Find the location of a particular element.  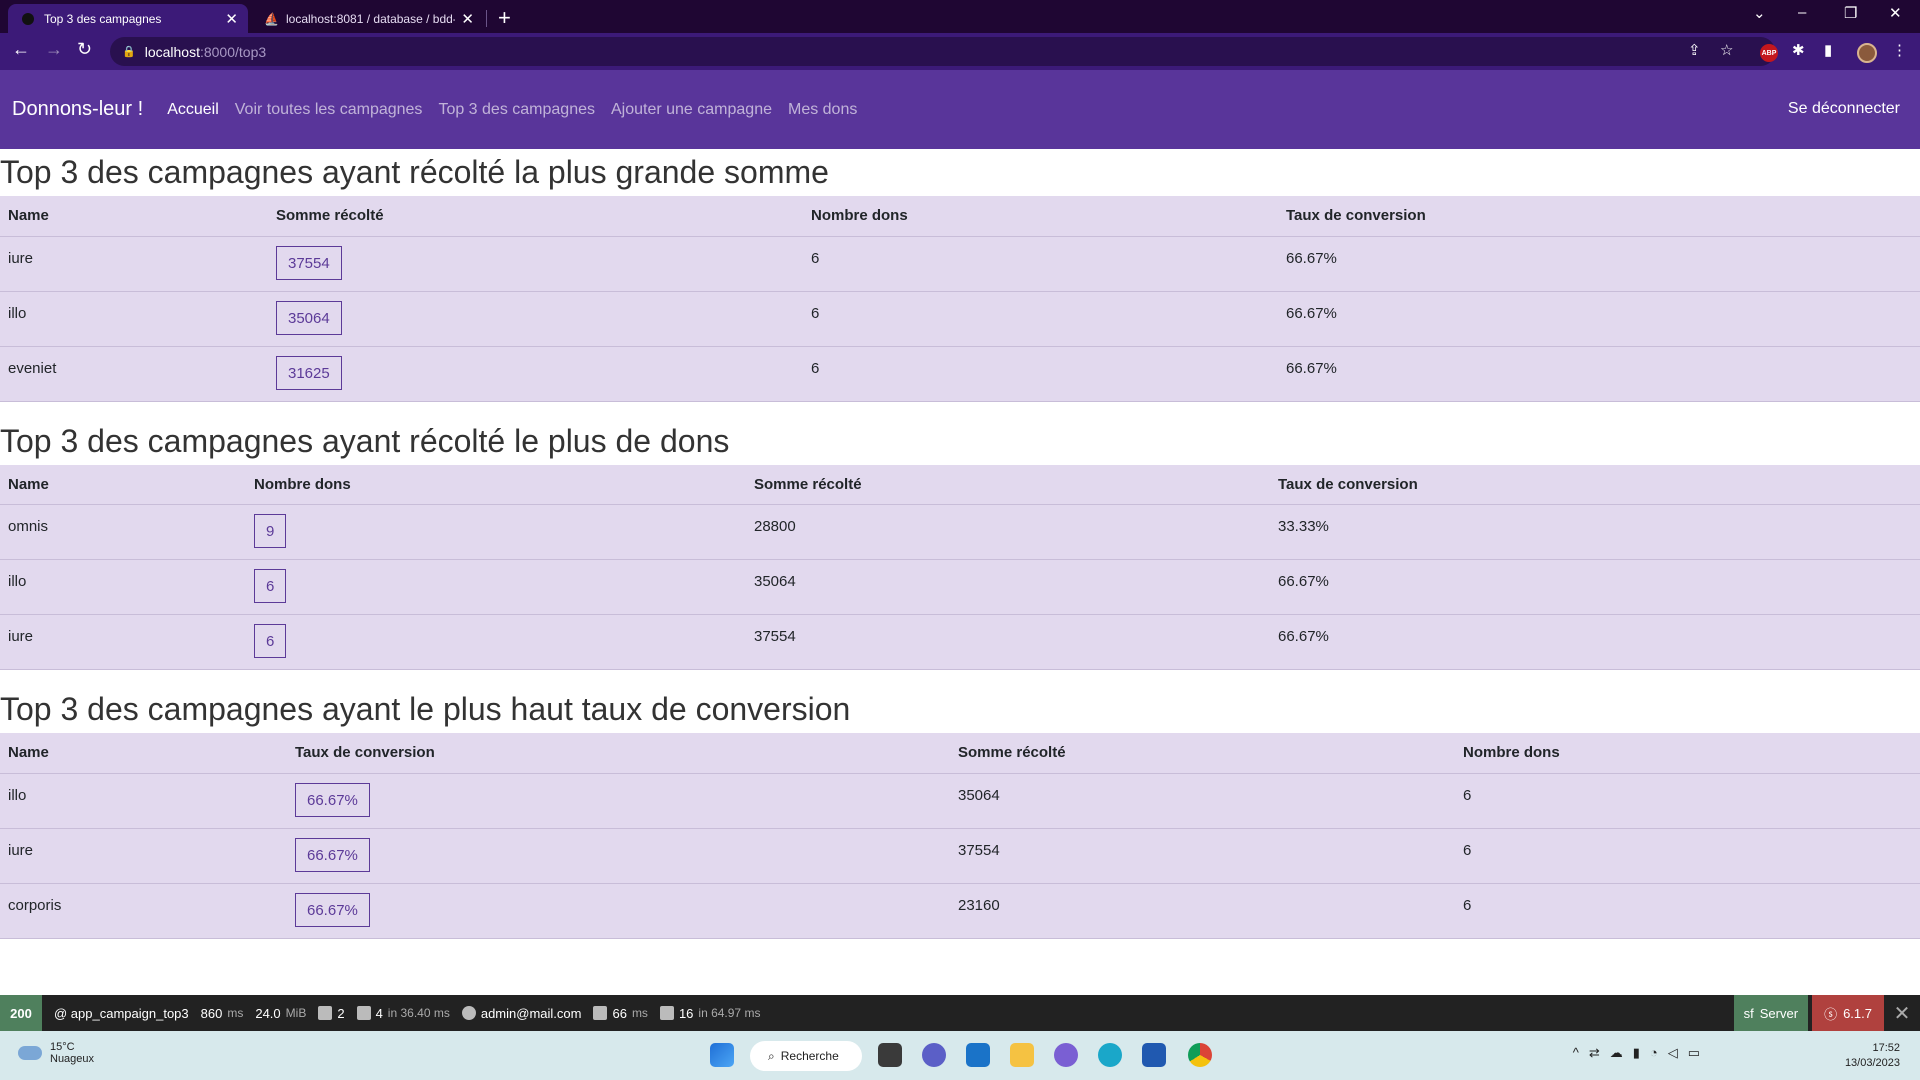

menu-kebab-icon: ⋮ is located at coordinates (1899, 50).